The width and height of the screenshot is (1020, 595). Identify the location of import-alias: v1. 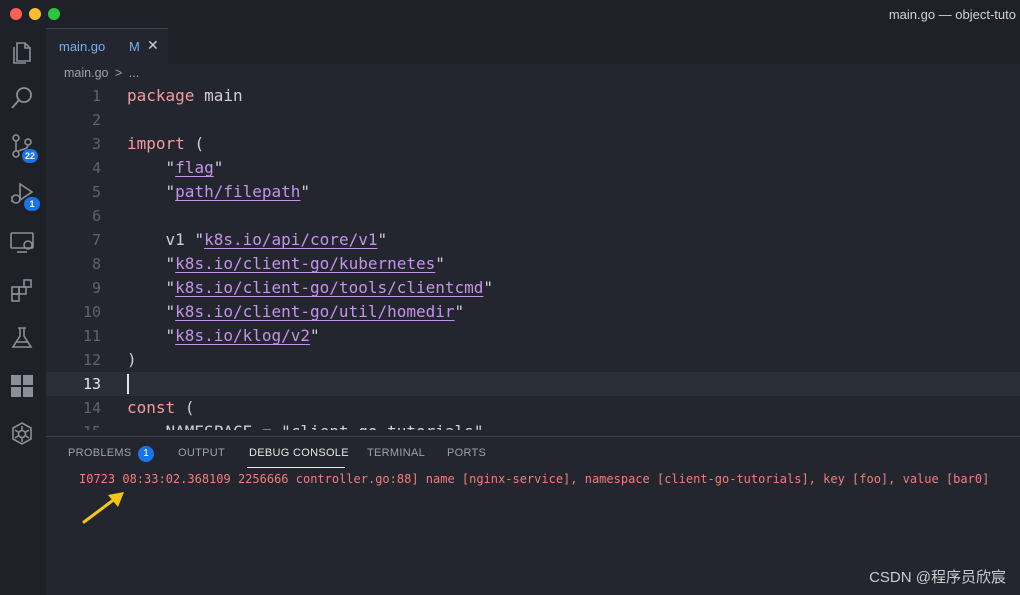
(175, 239).